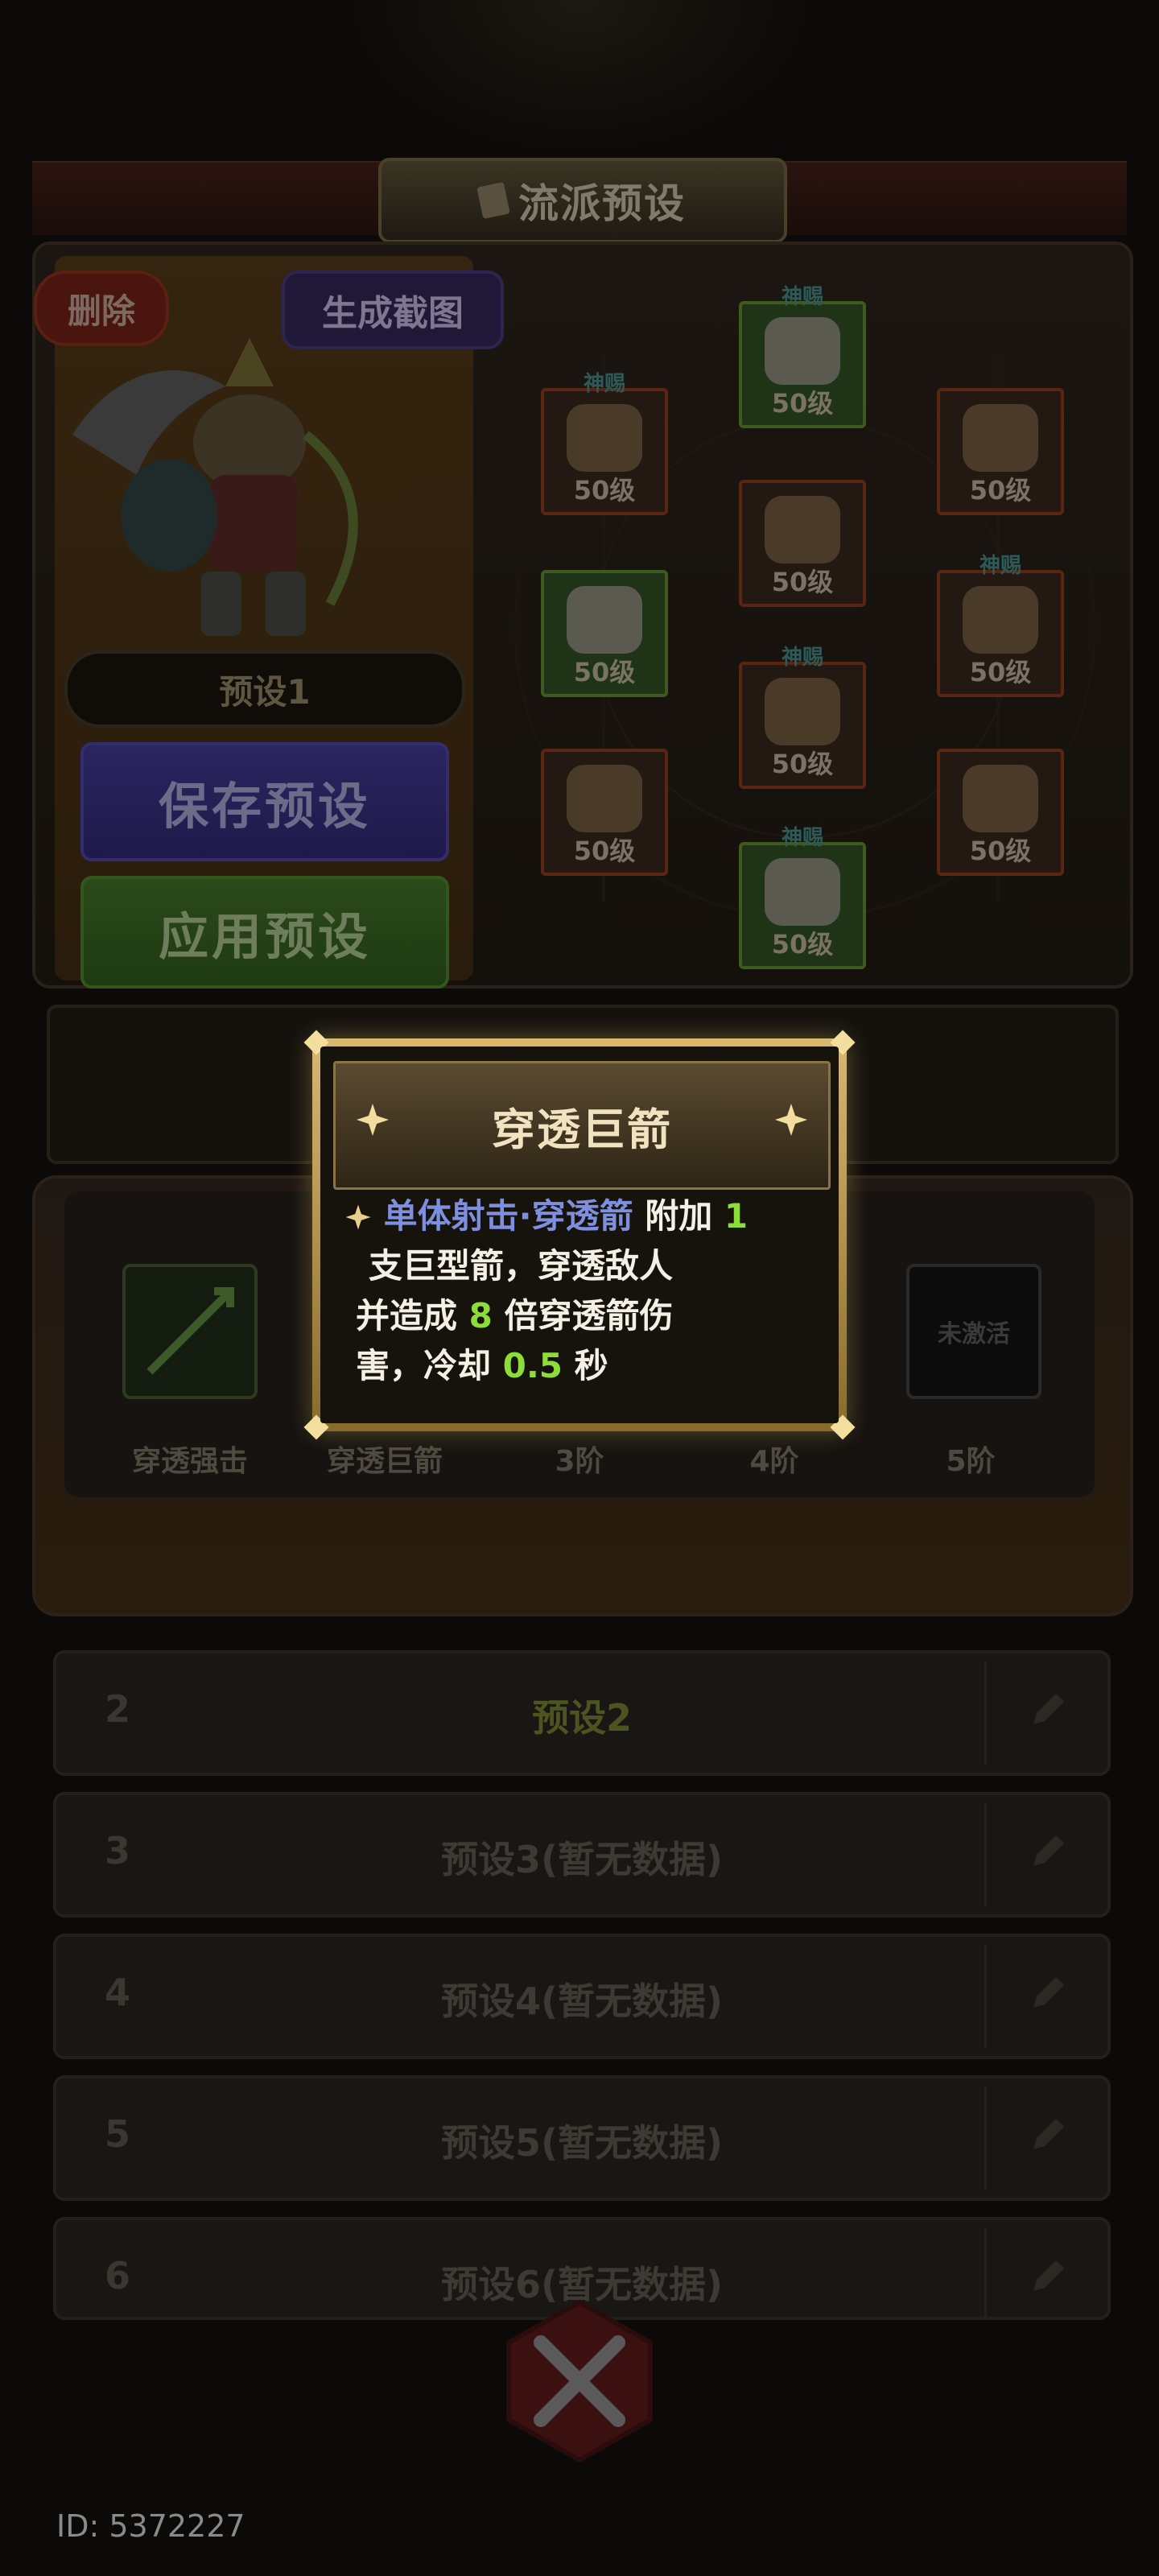  What do you see at coordinates (579, 80) in the screenshot?
I see `top-ornament` at bounding box center [579, 80].